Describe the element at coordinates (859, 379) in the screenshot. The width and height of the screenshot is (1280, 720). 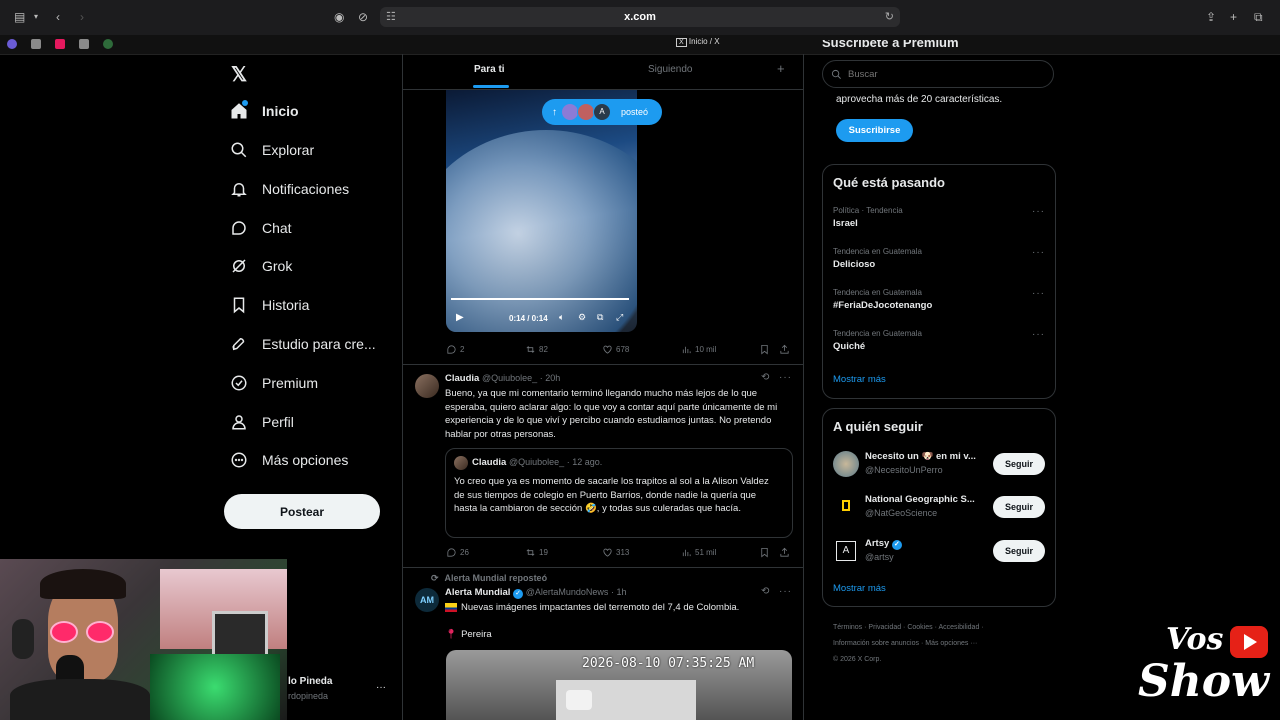
I see `trends-show-more: Mostrar más` at that location.